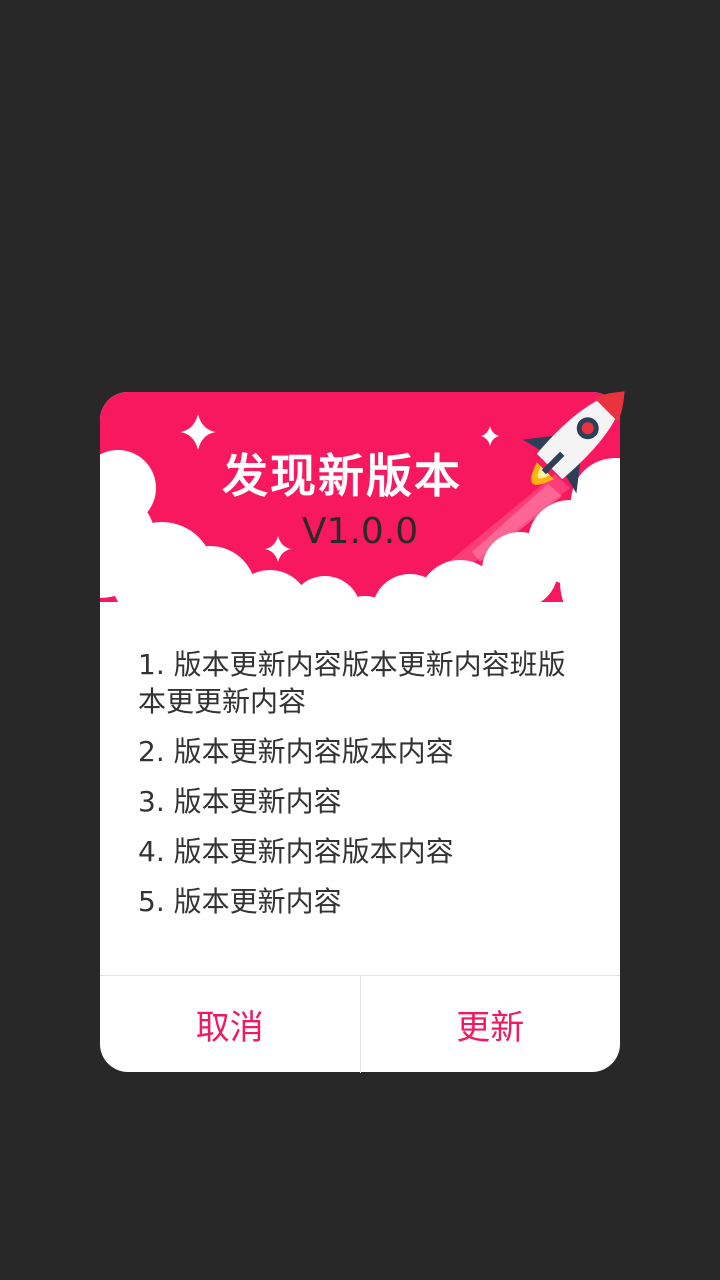 Image resolution: width=720 pixels, height=1280 pixels. What do you see at coordinates (490, 1024) in the screenshot?
I see `update-button: 更新` at bounding box center [490, 1024].